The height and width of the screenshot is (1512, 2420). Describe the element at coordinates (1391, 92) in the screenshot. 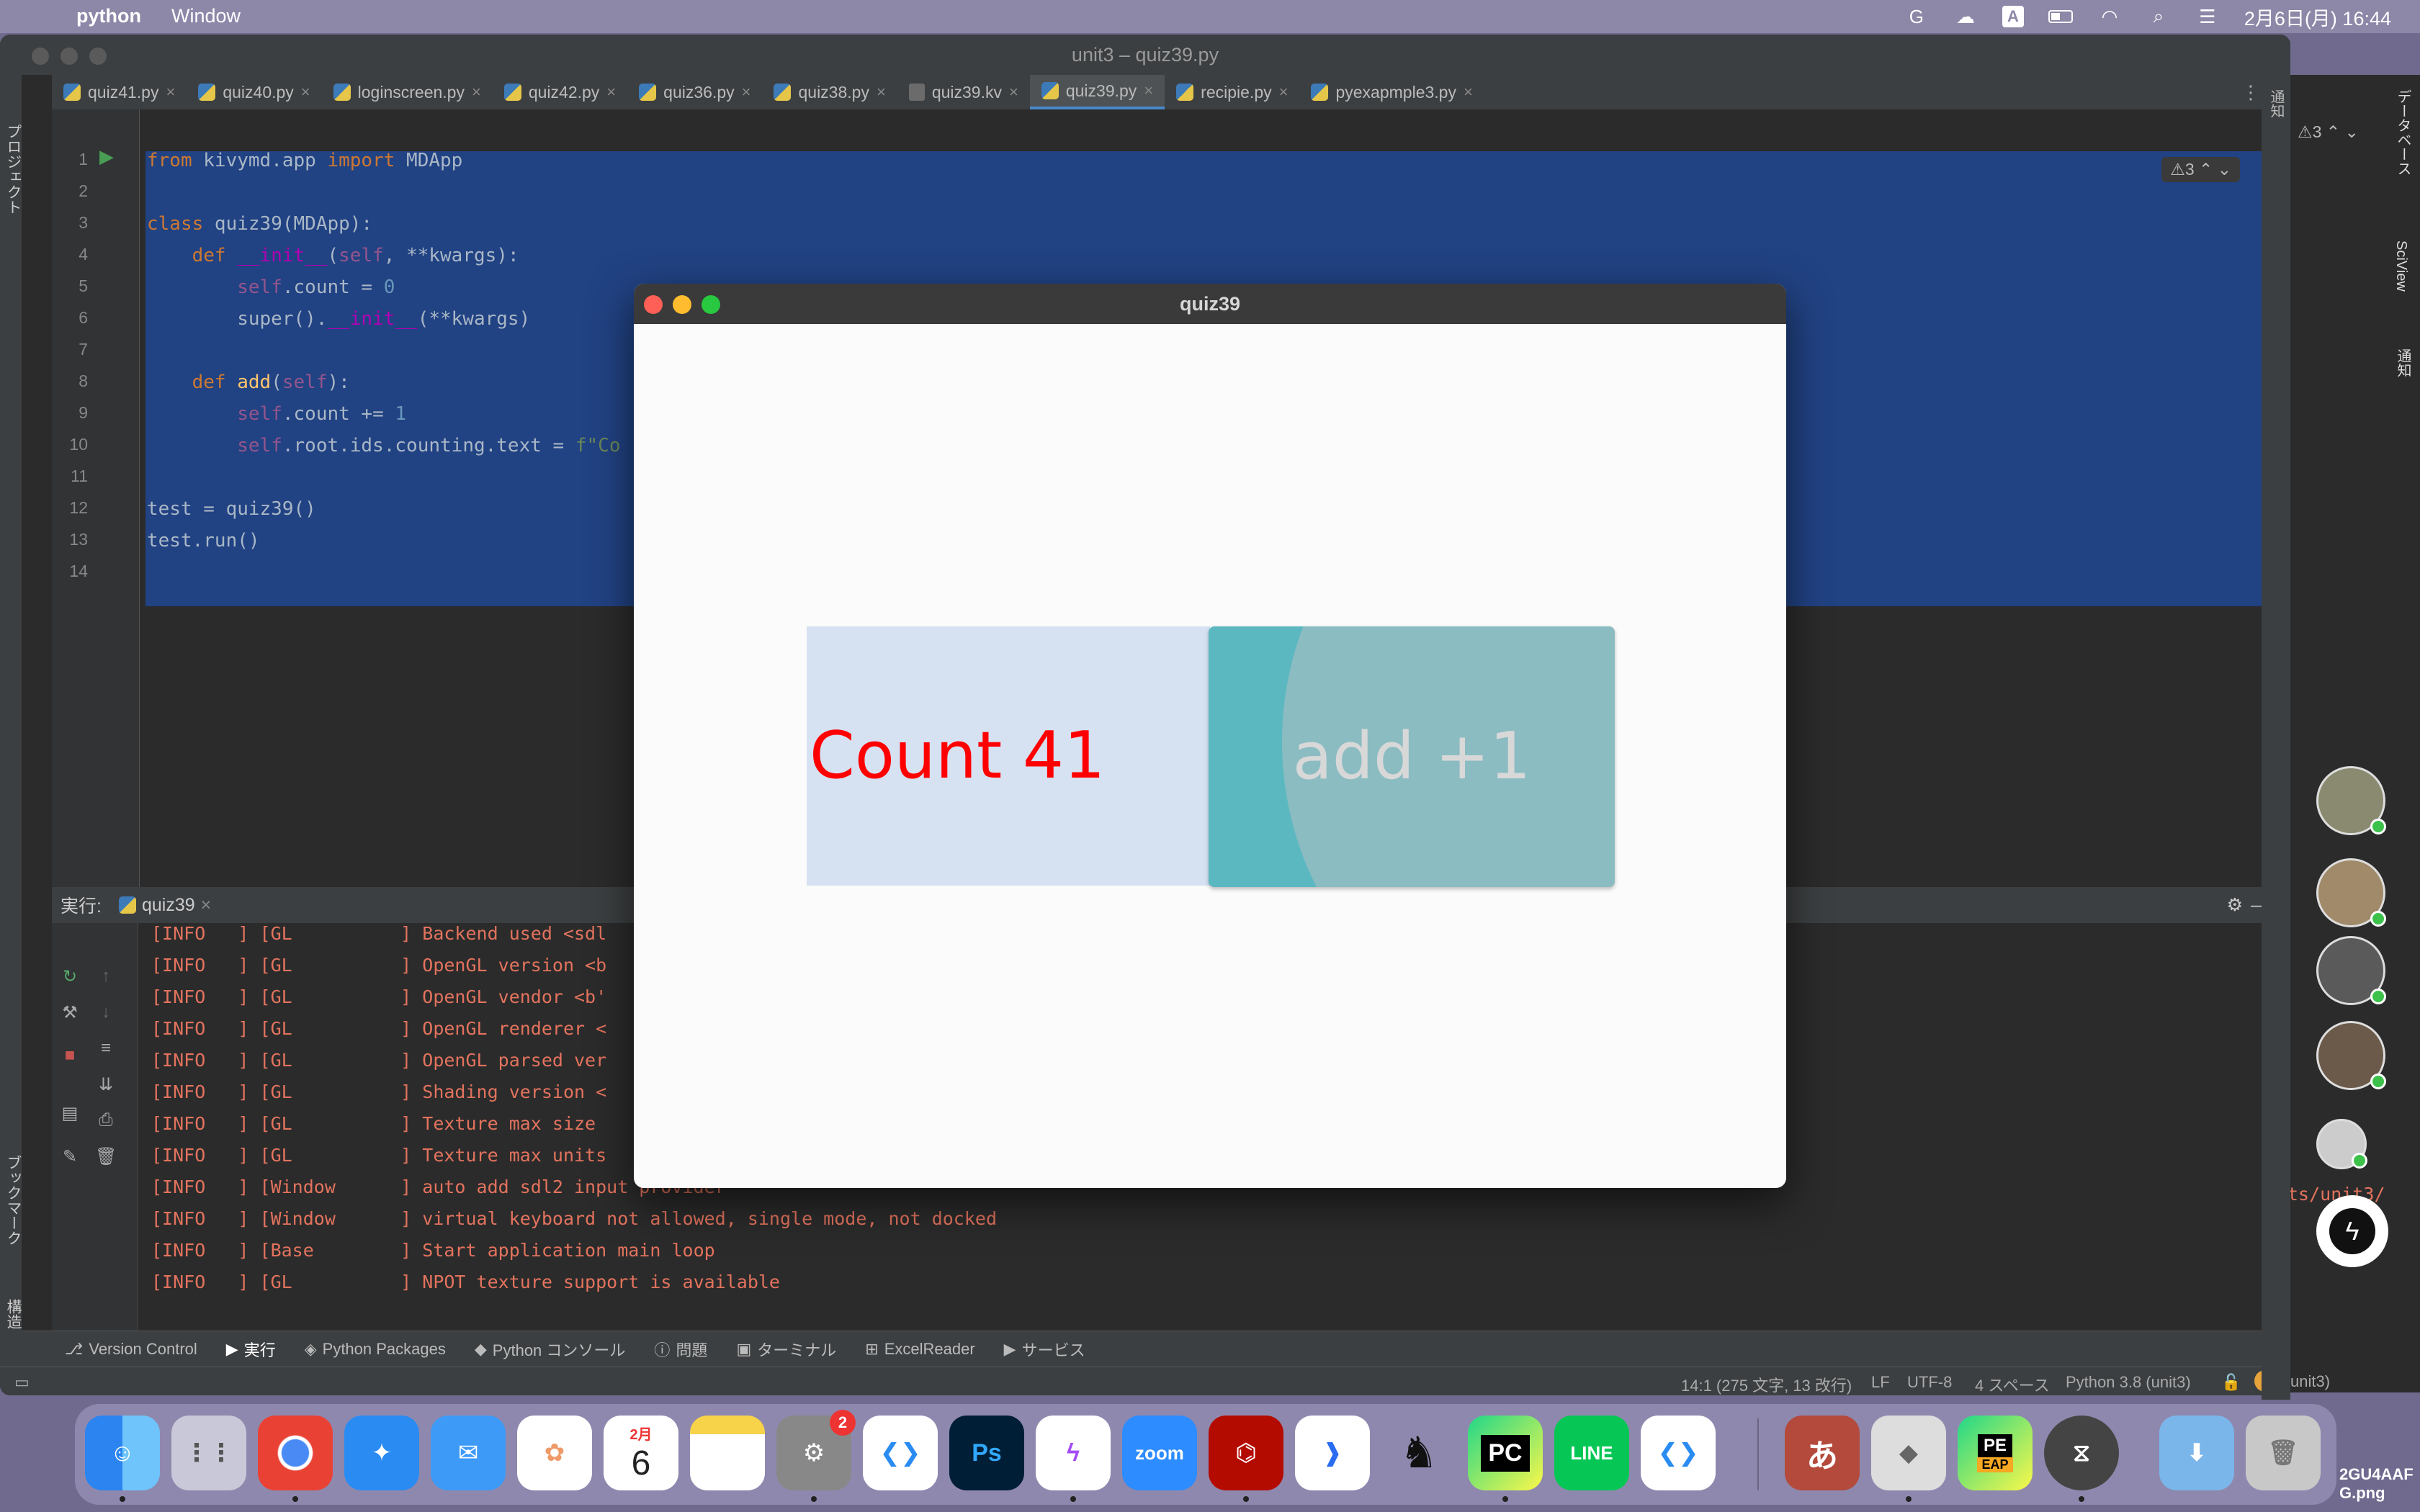

I see `tab-pyexapmple3: pyexapmple3.py ×` at that location.